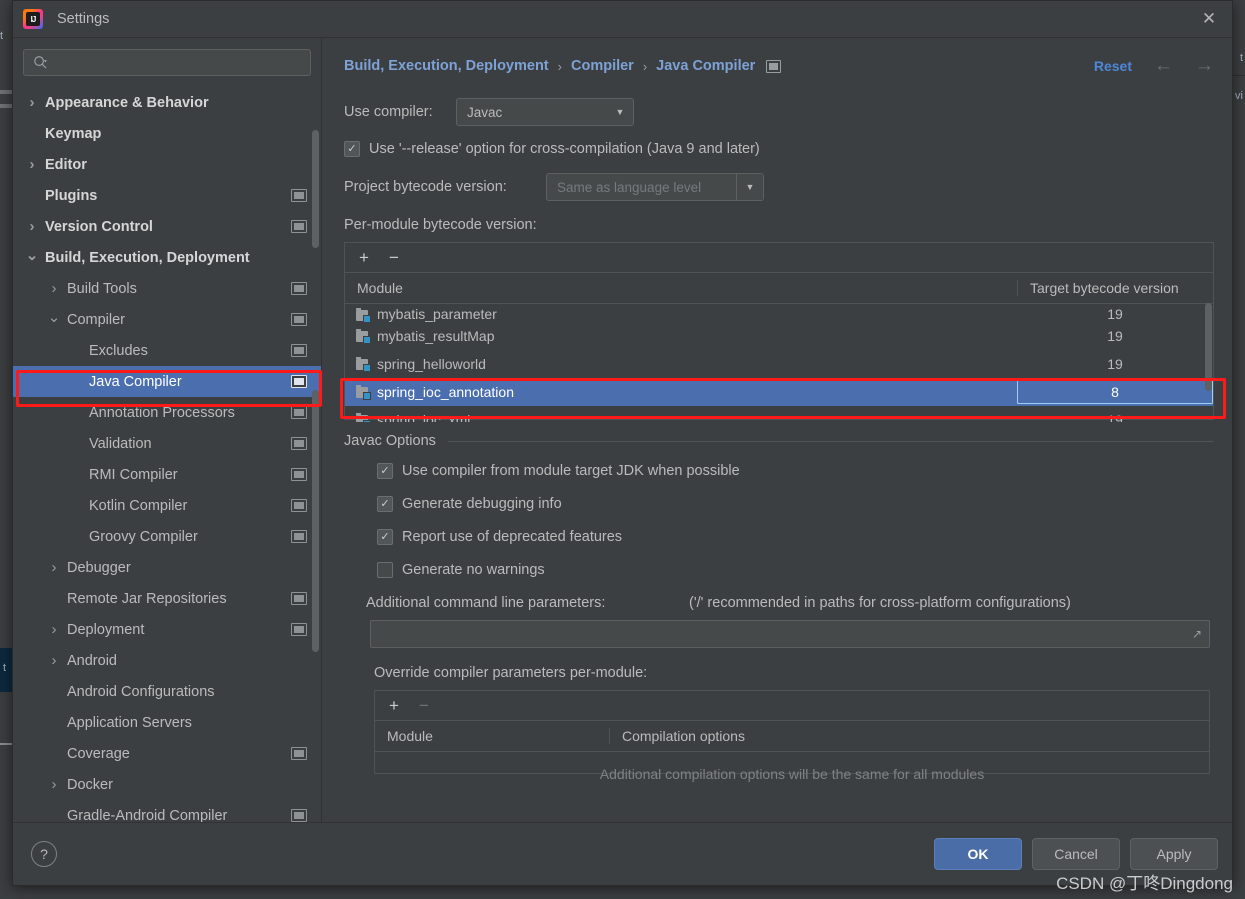  I want to click on table-row: spring_ioc_xml 19, so click(779, 414).